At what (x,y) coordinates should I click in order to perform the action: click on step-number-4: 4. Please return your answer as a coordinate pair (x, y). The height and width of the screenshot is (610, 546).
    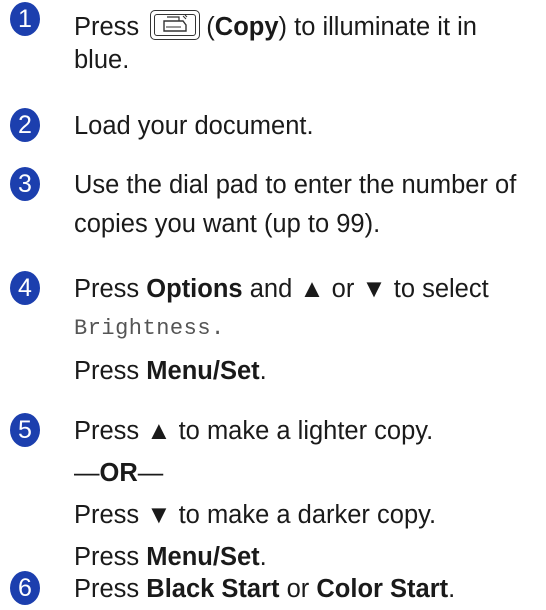
    Looking at the image, I should click on (25, 288).